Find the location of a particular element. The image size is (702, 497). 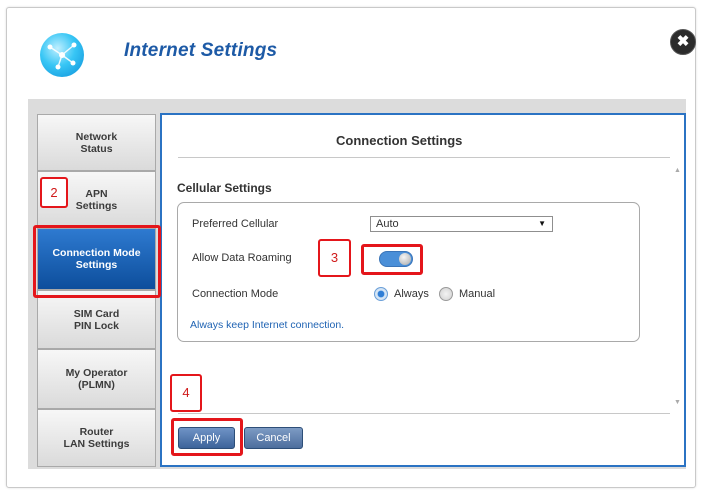

sidebar-item-label: SIM Card PIN Lock is located at coordinates (96, 319).